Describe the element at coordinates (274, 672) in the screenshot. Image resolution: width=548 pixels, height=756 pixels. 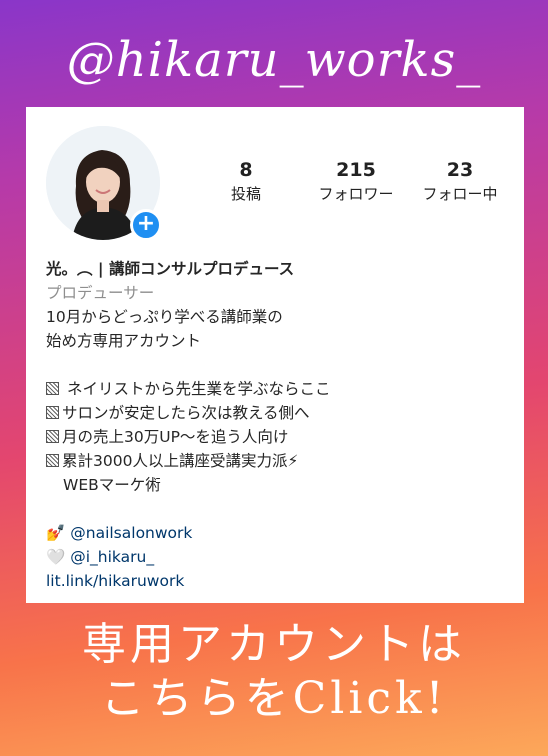
I see `cta-text: 専用アカウントは こちらをClick!` at that location.